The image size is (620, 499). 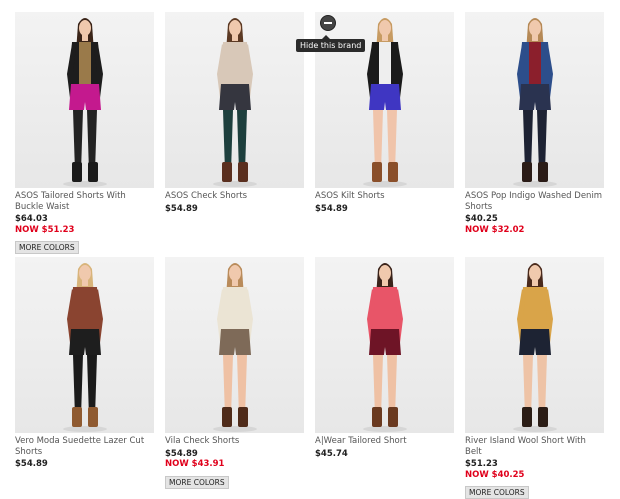 I want to click on product-card: ASOS Check Shorts $54.89, so click(x=234, y=113).